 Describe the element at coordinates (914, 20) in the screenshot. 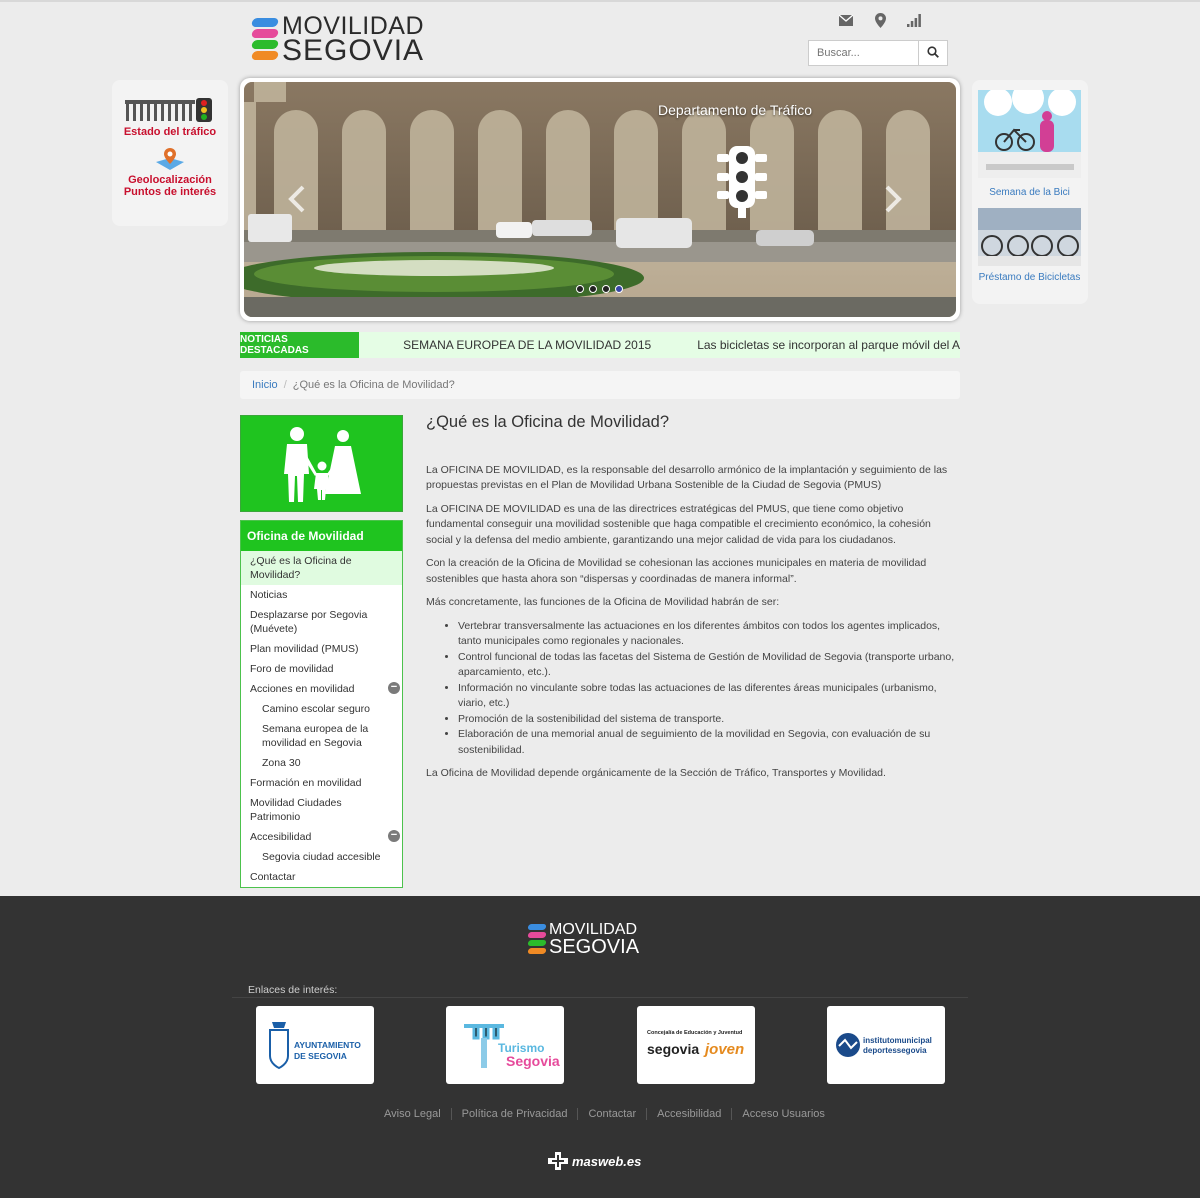

I see `signal-bars-icon` at that location.